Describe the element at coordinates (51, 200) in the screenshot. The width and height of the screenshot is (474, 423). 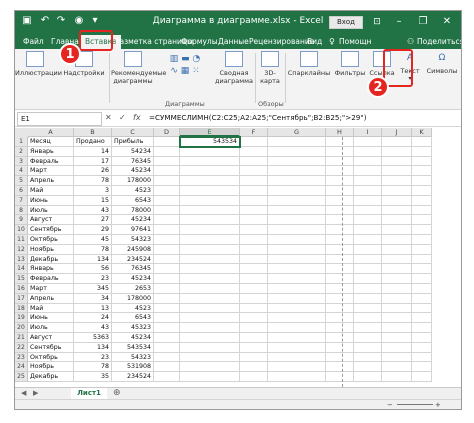
I see `month-cell: Июнь` at that location.